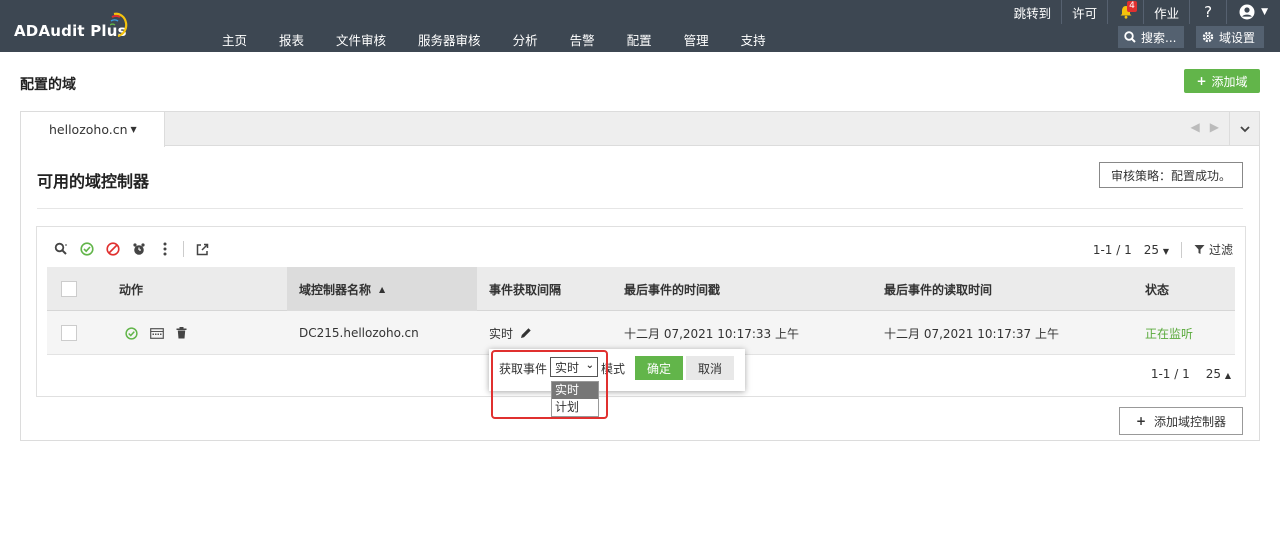 Image resolution: width=1280 pixels, height=540 pixels. I want to click on nav-home: 主页, so click(234, 39).